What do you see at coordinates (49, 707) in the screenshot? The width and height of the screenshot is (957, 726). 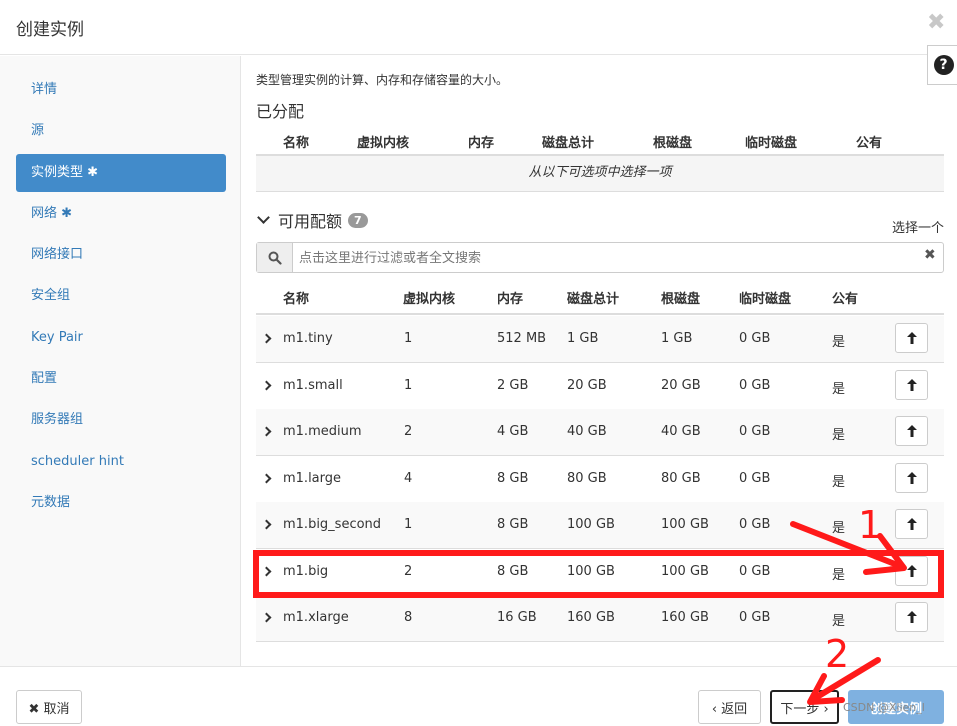 I see `cancel-button: ✖ 取消` at bounding box center [49, 707].